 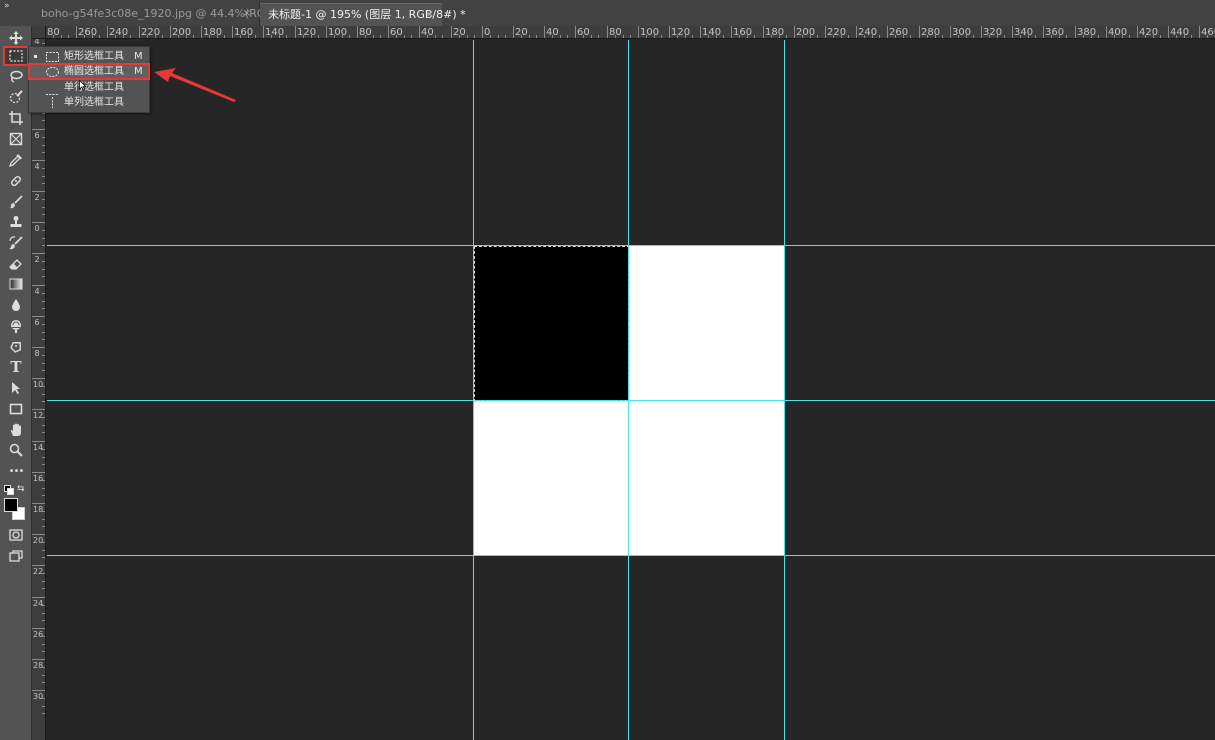 What do you see at coordinates (16, 471) in the screenshot?
I see `more-tools-icon: •••` at bounding box center [16, 471].